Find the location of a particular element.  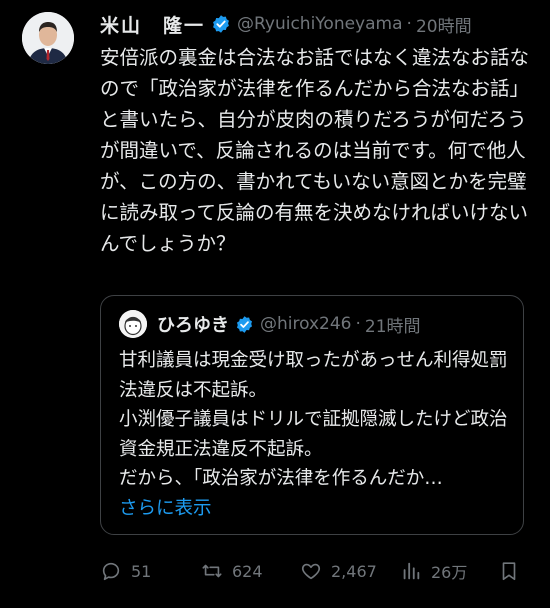

quoted-tweet-line: 小渕優子議員はドリルで証拠隠滅したけど政治資金規正法違反不起訴。 is located at coordinates (313, 434).